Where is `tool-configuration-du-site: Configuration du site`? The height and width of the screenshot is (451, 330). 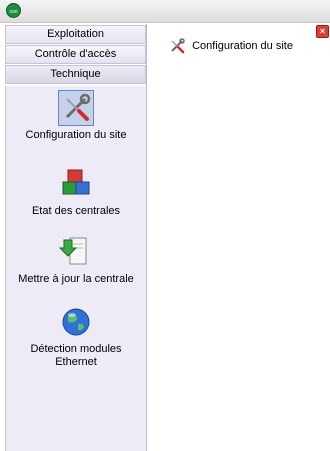 tool-configuration-du-site: Configuration du site is located at coordinates (76, 116).